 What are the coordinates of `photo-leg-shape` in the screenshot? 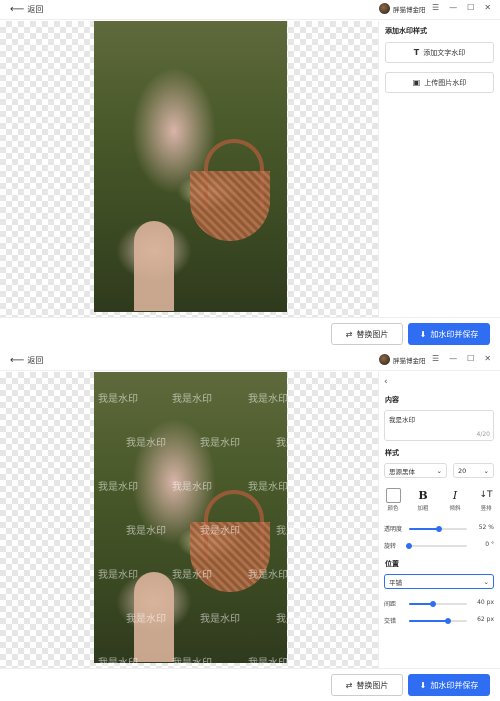 It's located at (154, 266).